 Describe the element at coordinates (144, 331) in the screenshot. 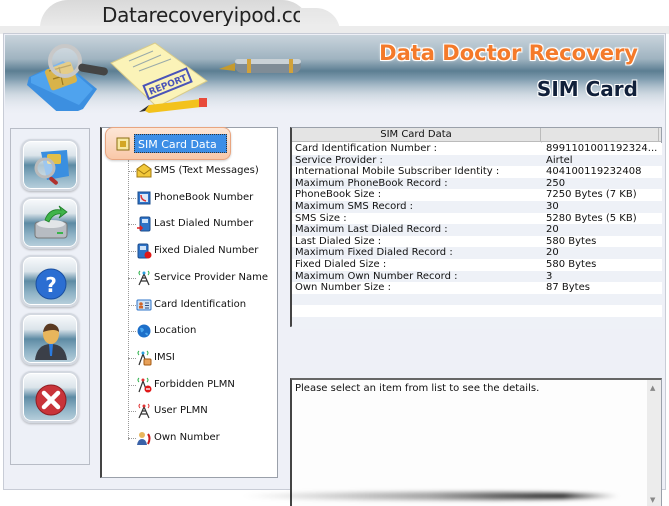

I see `globe-icon` at that location.